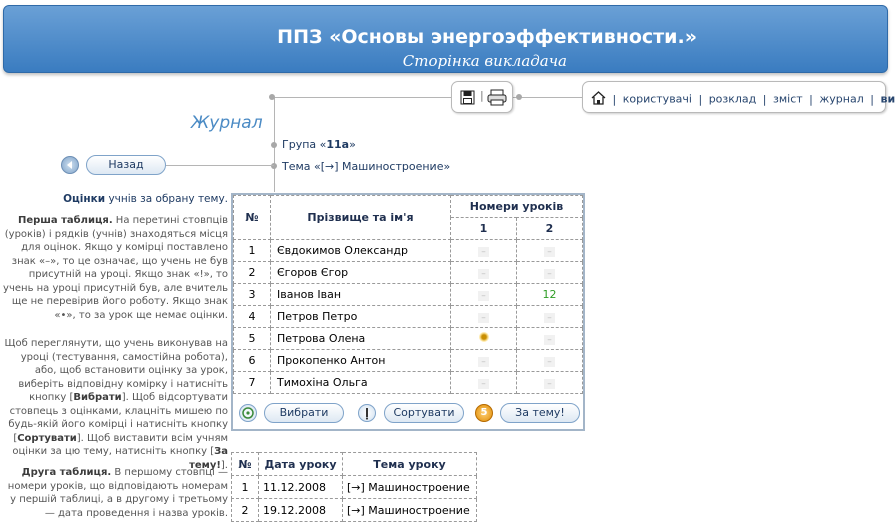 The width and height of the screenshot is (895, 531). Describe the element at coordinates (300, 487) in the screenshot. I see `lesson-date: 11.12.2008` at that location.